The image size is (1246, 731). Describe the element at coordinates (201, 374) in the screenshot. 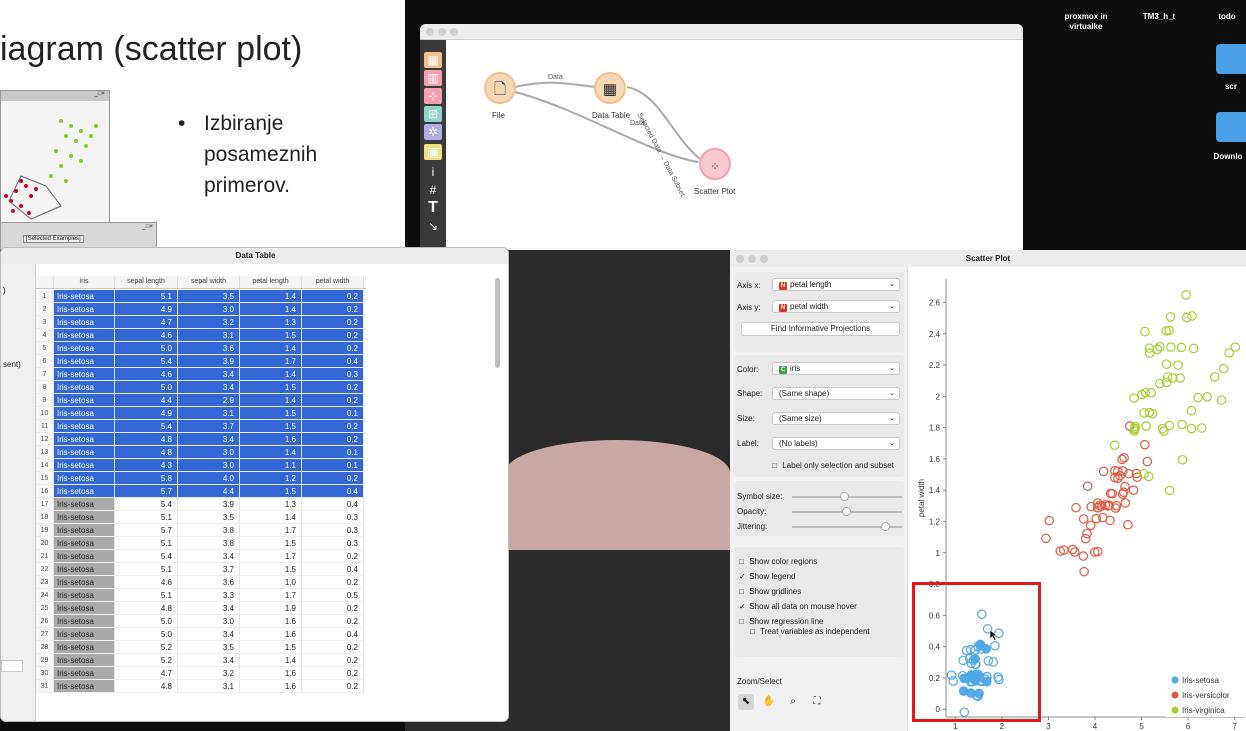

I see `table-row: 7 Iris-setosa 4.6 3.4 1.4 0.3` at that location.